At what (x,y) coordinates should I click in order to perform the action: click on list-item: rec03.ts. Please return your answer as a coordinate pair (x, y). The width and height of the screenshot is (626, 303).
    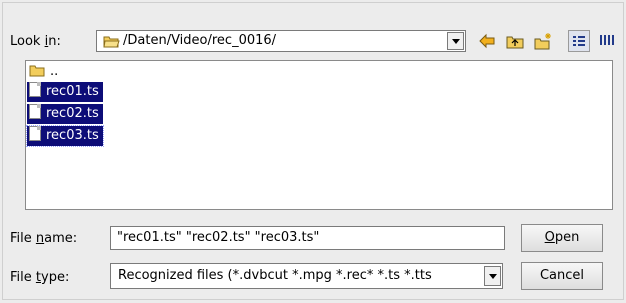
    Looking at the image, I should click on (65, 136).